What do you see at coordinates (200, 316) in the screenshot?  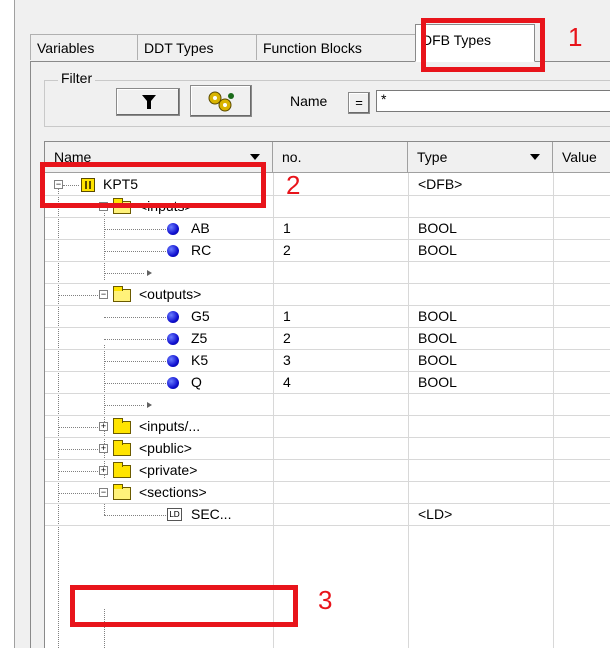 I see `row-name: G5` at bounding box center [200, 316].